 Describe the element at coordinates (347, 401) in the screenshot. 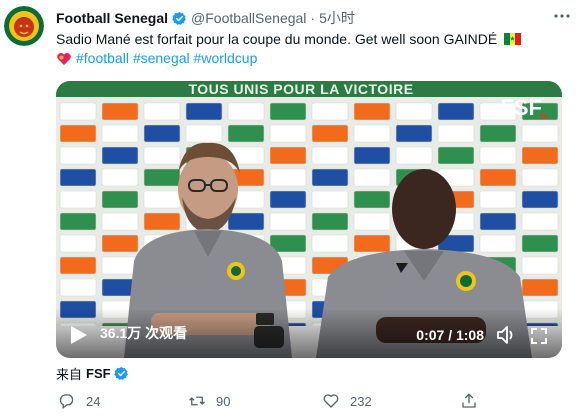

I see `like-button: 232` at that location.